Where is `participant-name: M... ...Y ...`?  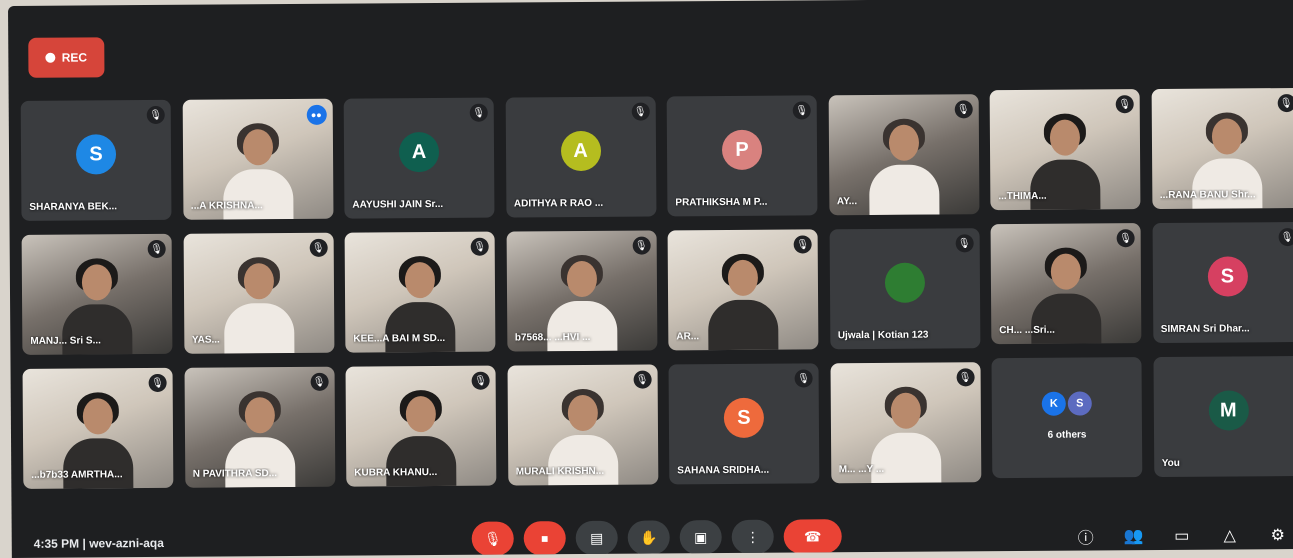 participant-name: M... ...Y ... is located at coordinates (861, 469).